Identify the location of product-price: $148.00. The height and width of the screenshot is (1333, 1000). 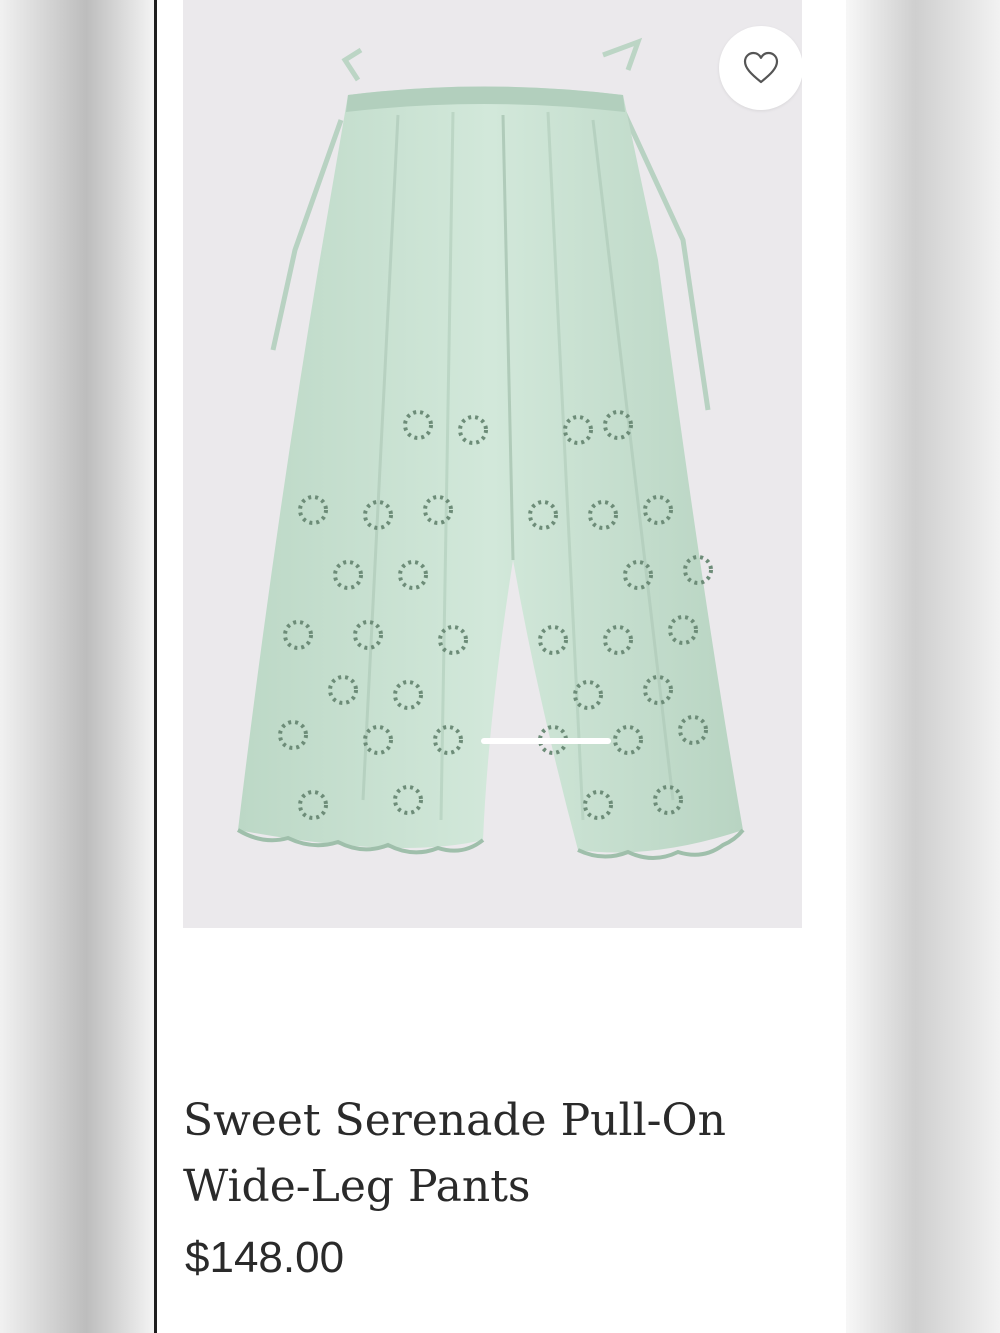
(265, 1257).